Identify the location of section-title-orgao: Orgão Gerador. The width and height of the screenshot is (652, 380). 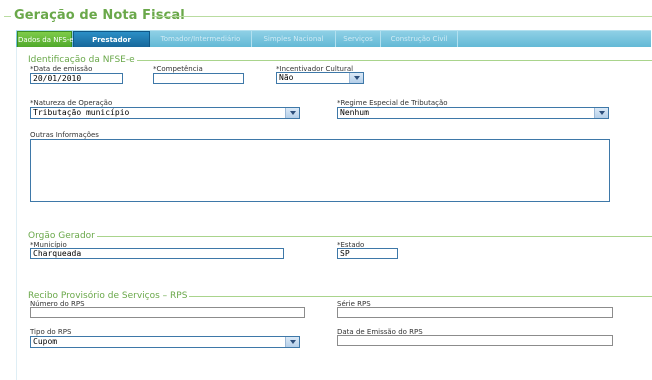
(62, 236).